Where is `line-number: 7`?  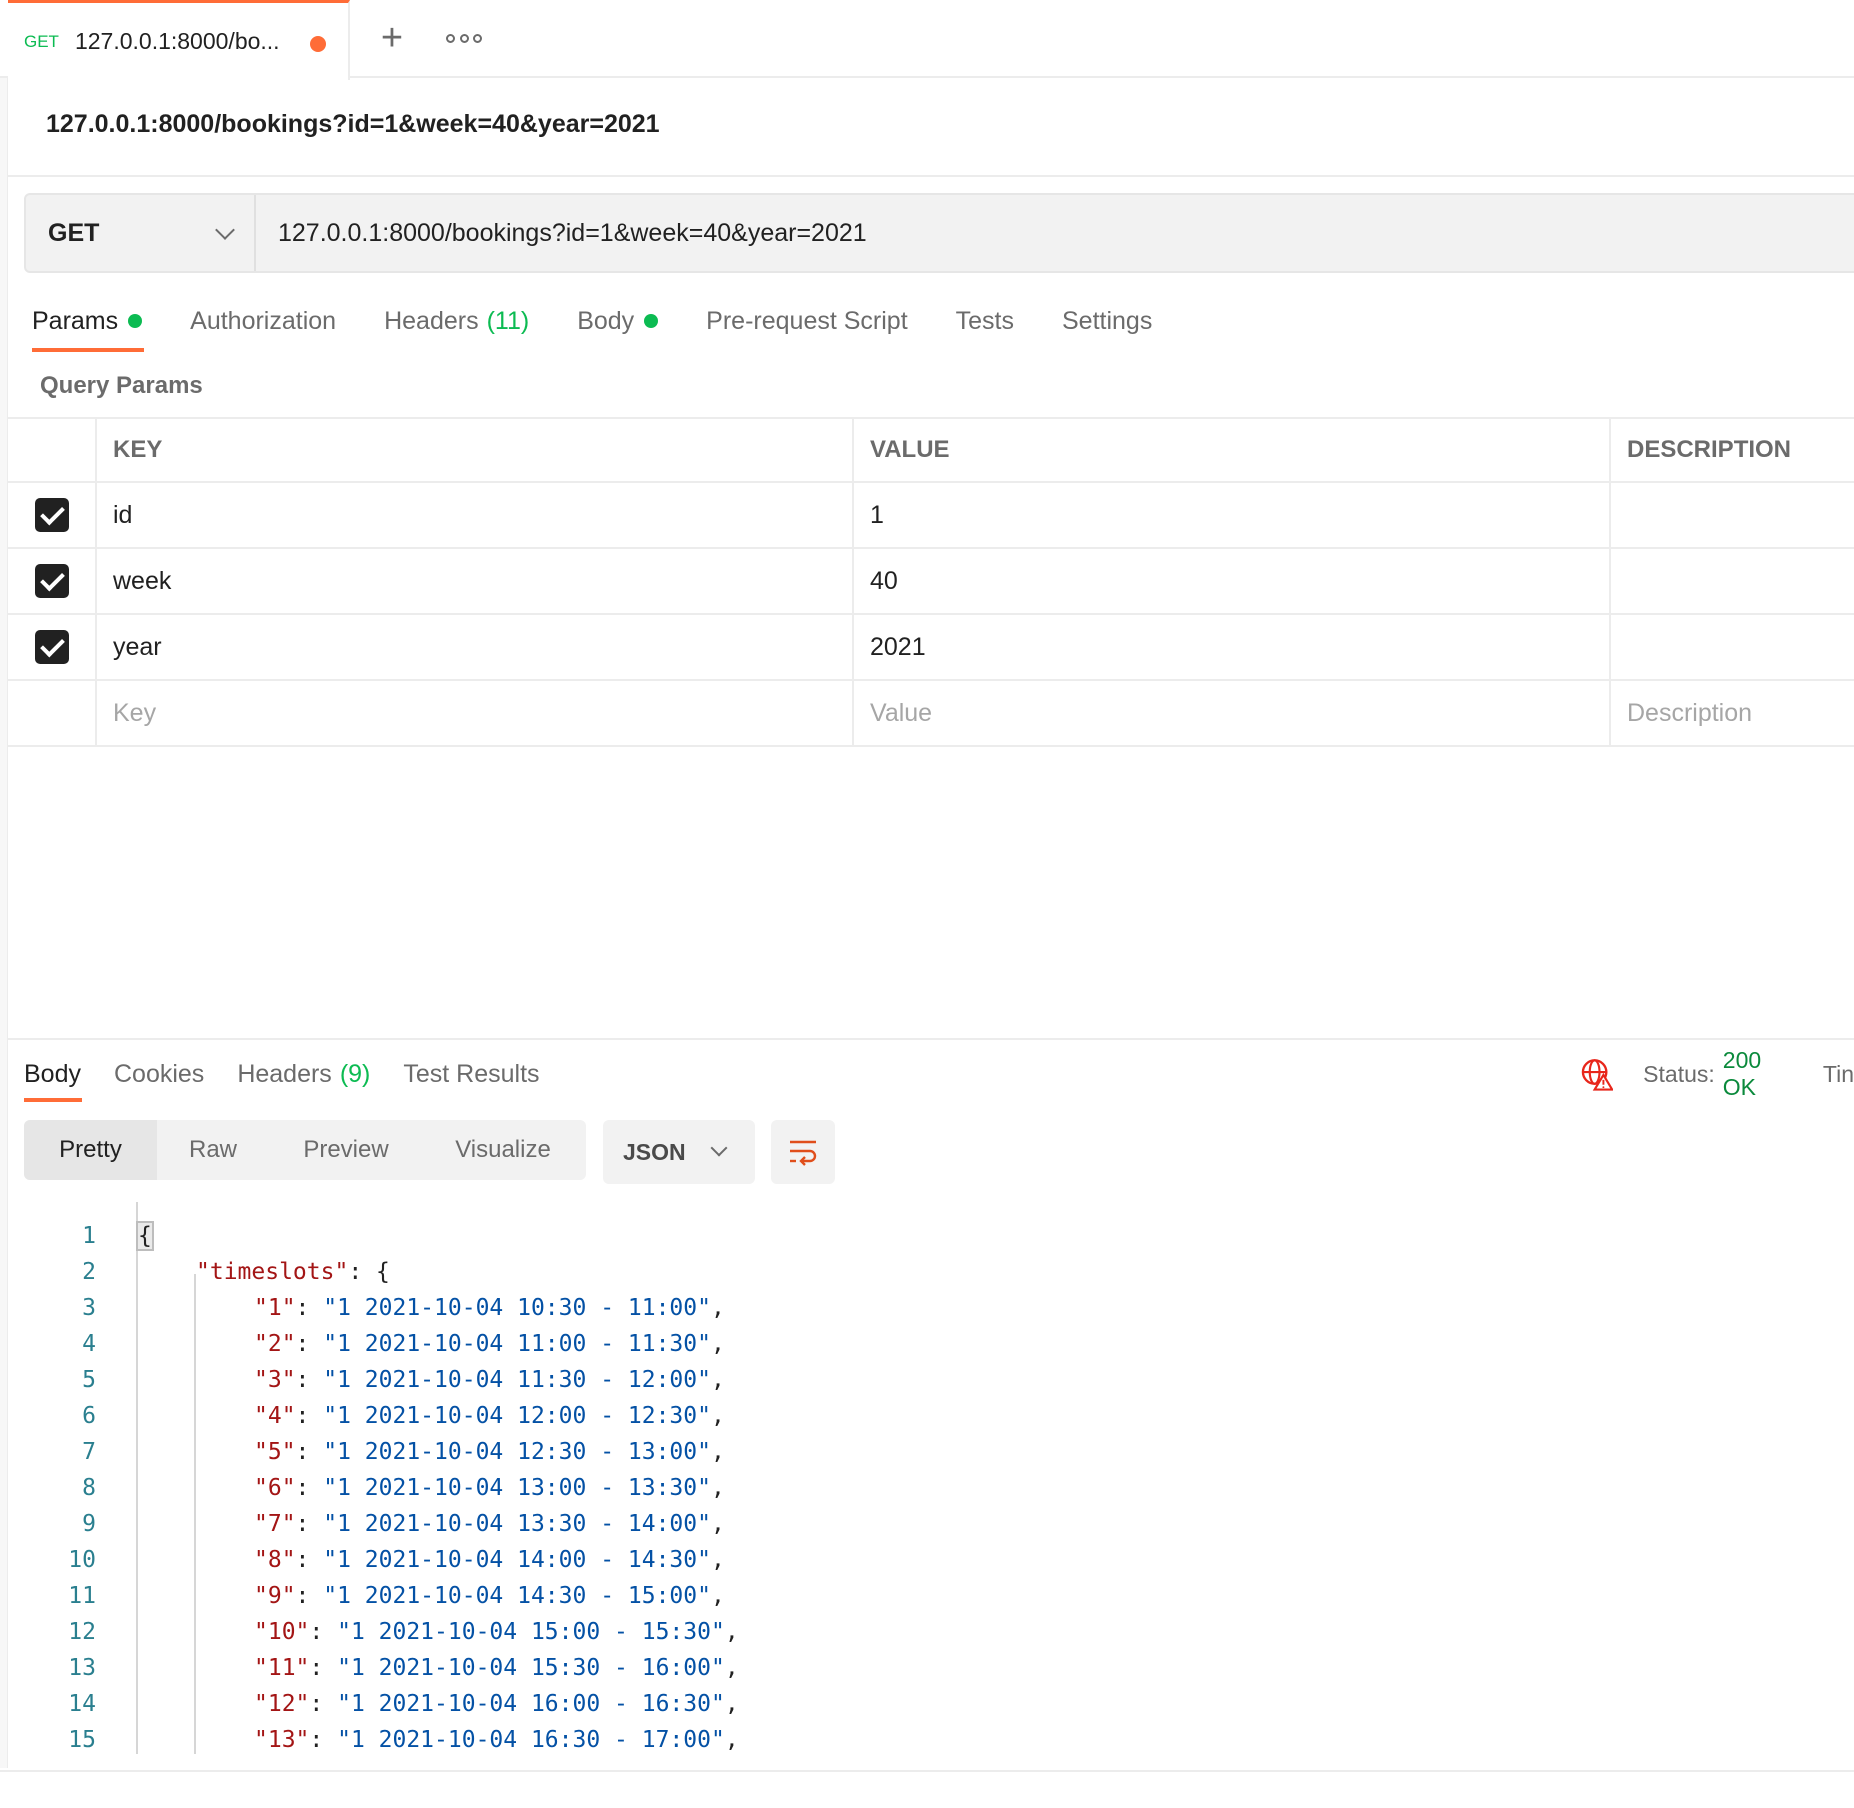
line-number: 7 is located at coordinates (89, 1452).